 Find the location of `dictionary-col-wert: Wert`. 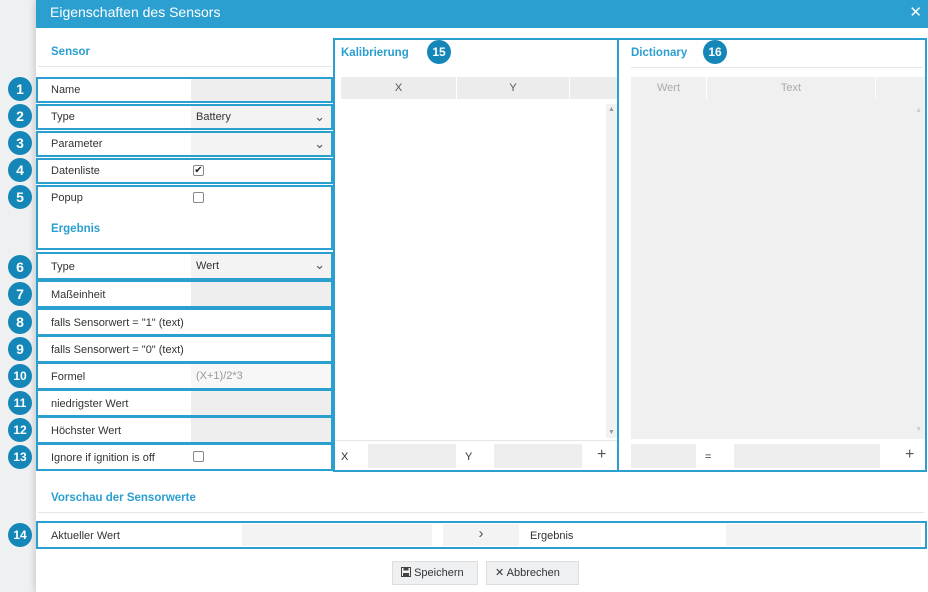

dictionary-col-wert: Wert is located at coordinates (668, 88).